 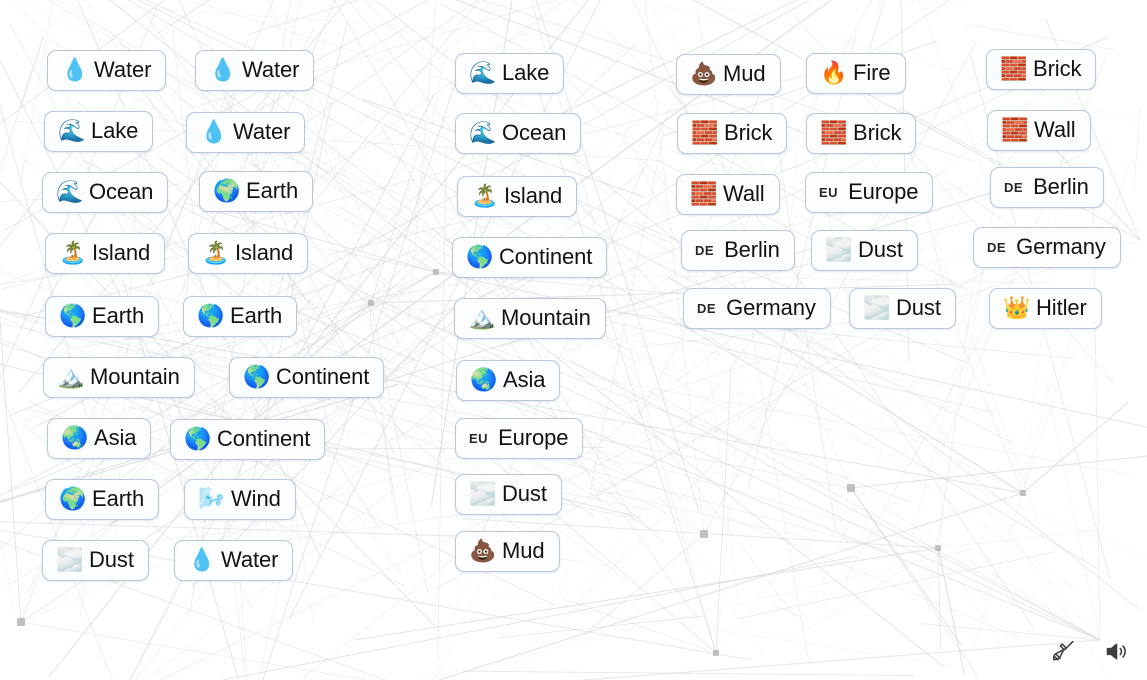 I want to click on speaker-icon, so click(x=1116, y=651).